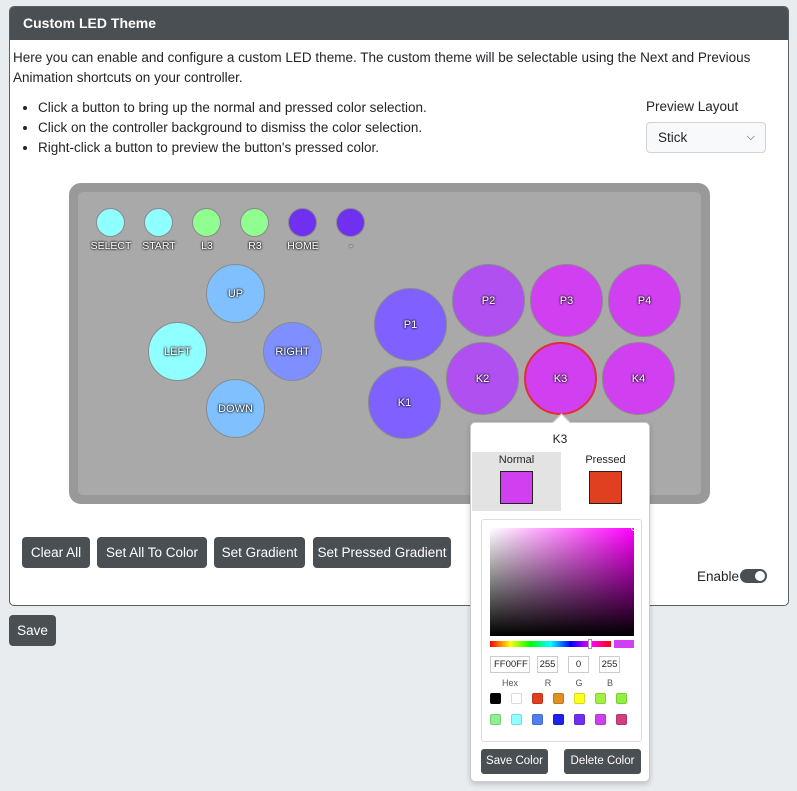 The width and height of the screenshot is (797, 791). I want to click on button-r3-label: R3, so click(255, 246).